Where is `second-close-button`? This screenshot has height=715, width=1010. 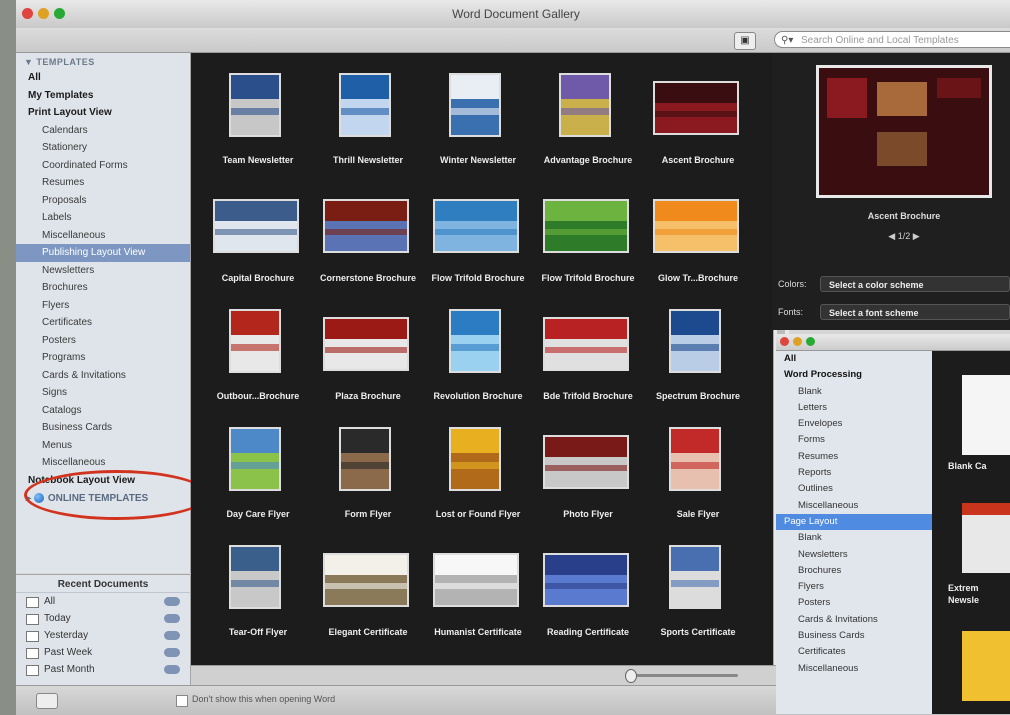
second-close-button is located at coordinates (784, 341).